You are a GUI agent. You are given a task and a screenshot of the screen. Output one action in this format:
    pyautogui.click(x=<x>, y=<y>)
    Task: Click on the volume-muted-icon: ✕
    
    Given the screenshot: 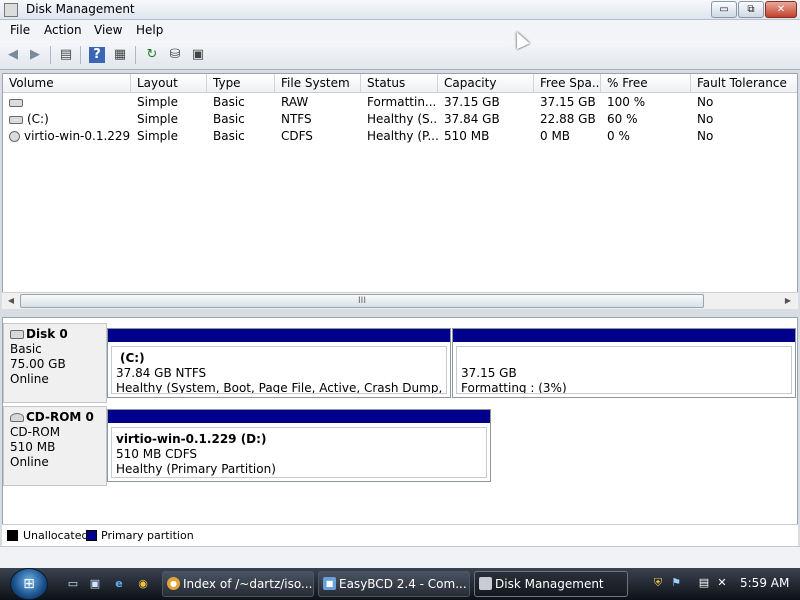 What is the action you would take?
    pyautogui.click(x=722, y=583)
    